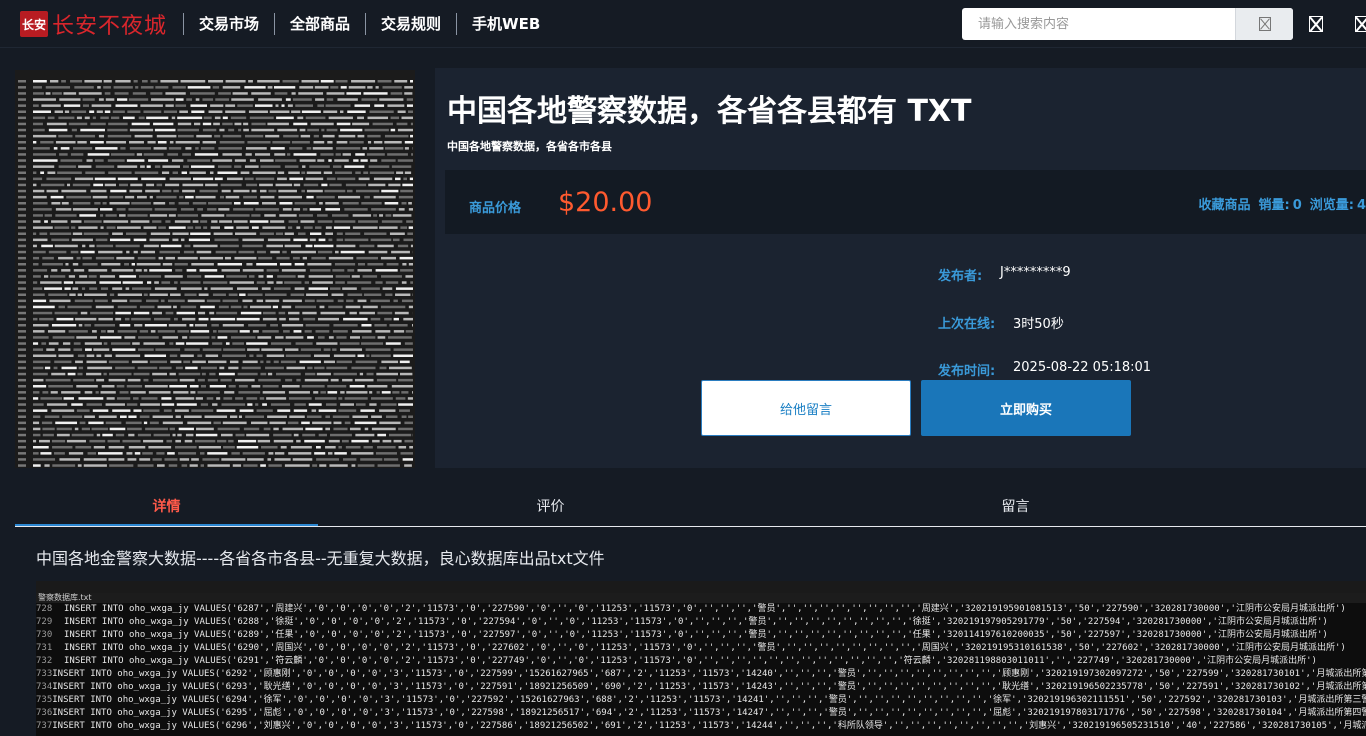 The height and width of the screenshot is (736, 1366). I want to click on buy-button: 立即购买, so click(1026, 408).